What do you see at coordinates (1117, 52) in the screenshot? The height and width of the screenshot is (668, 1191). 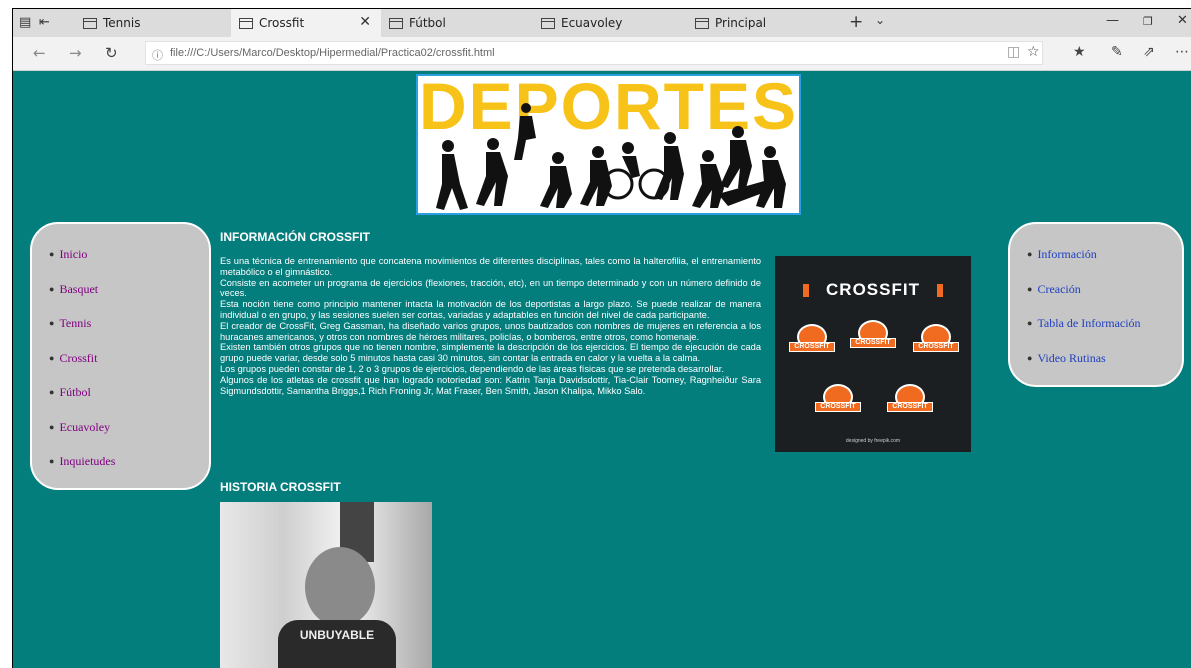 I see `pen-icon: ✎` at bounding box center [1117, 52].